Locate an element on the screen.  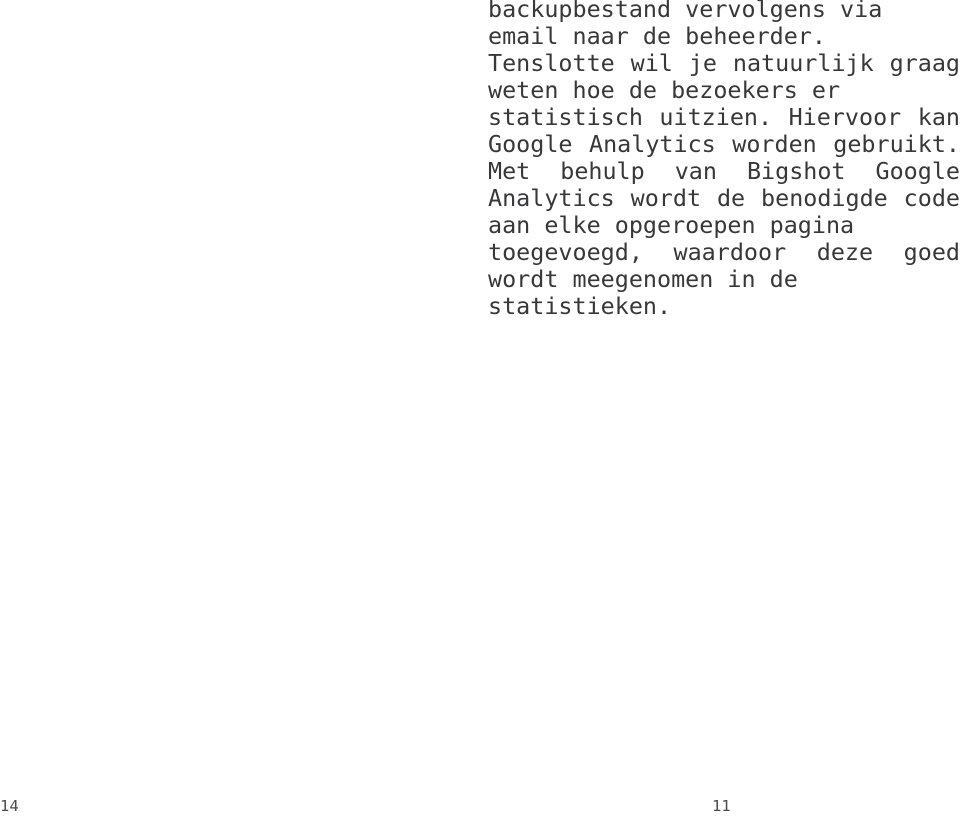
text-line: aan elke opgeroepen pagina is located at coordinates (671, 225).